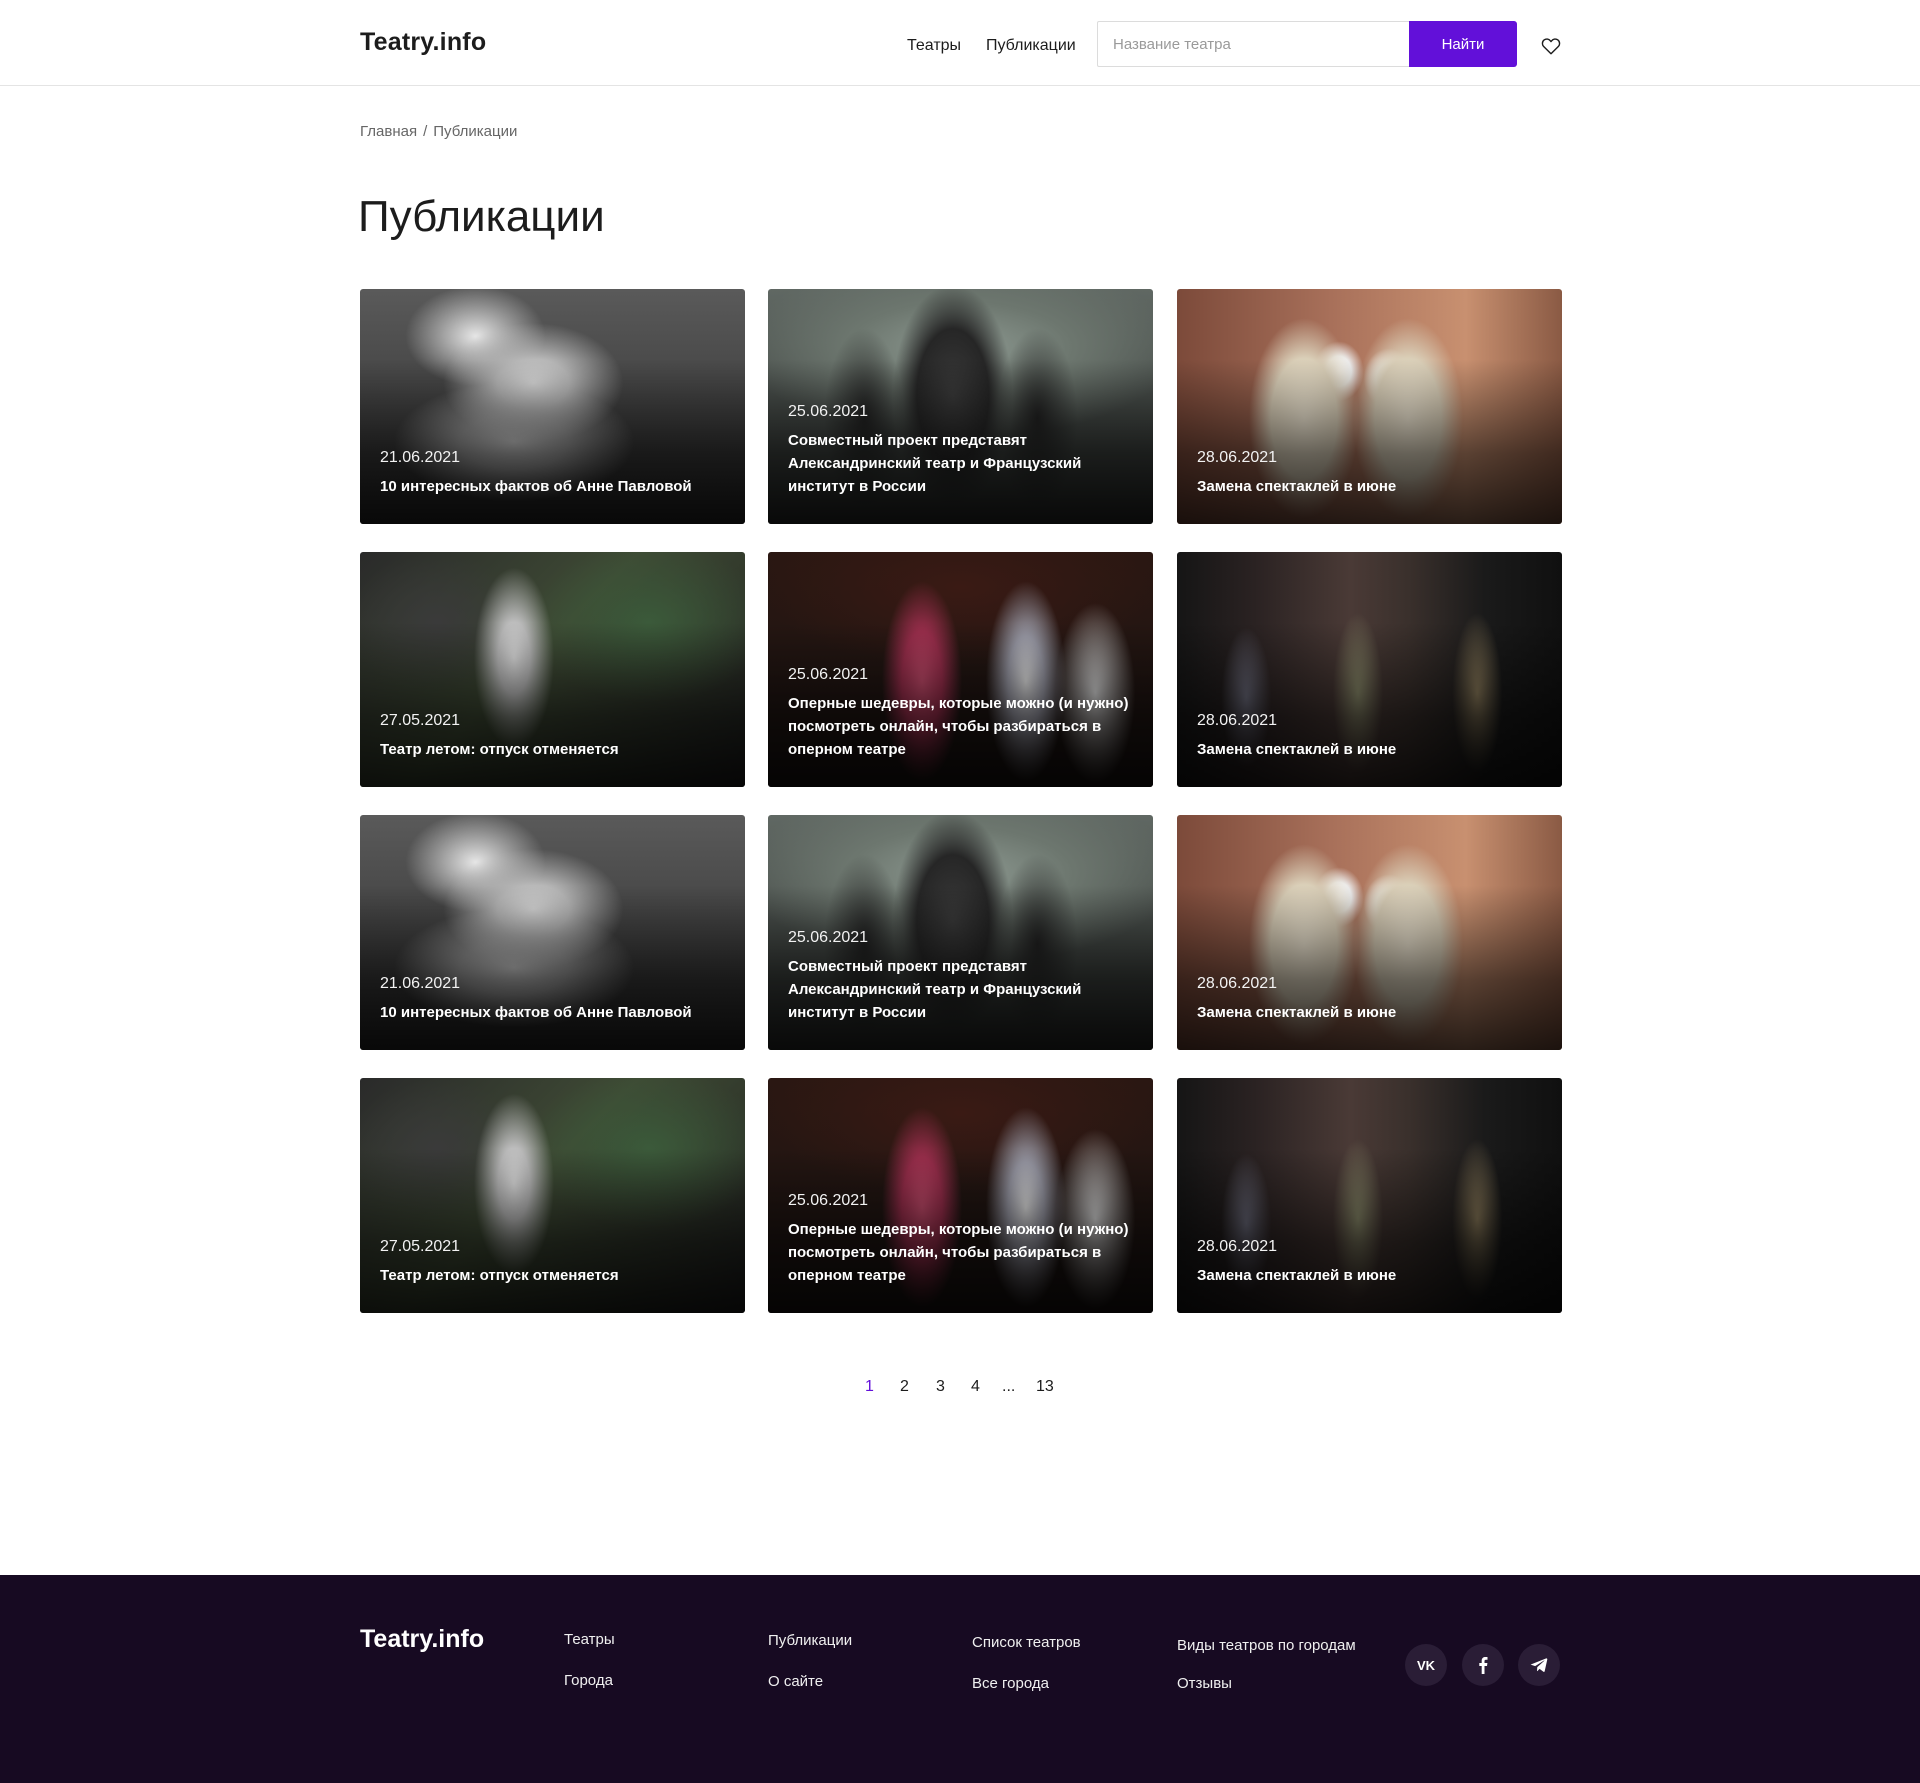 This screenshot has height=1783, width=1920. What do you see at coordinates (1539, 1665) in the screenshot?
I see `telegram-icon` at bounding box center [1539, 1665].